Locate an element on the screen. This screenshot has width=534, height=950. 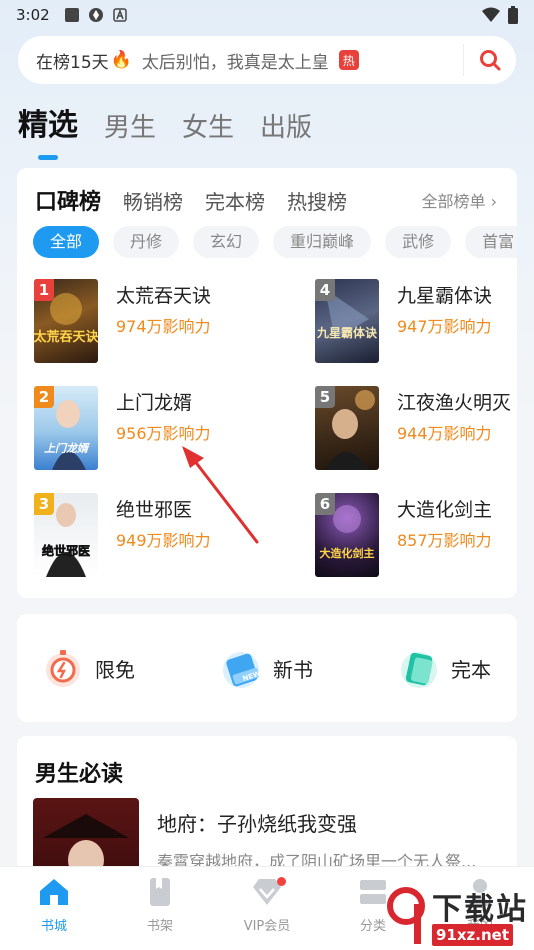
chip-alchemy: 丹修 is located at coordinates (146, 242).